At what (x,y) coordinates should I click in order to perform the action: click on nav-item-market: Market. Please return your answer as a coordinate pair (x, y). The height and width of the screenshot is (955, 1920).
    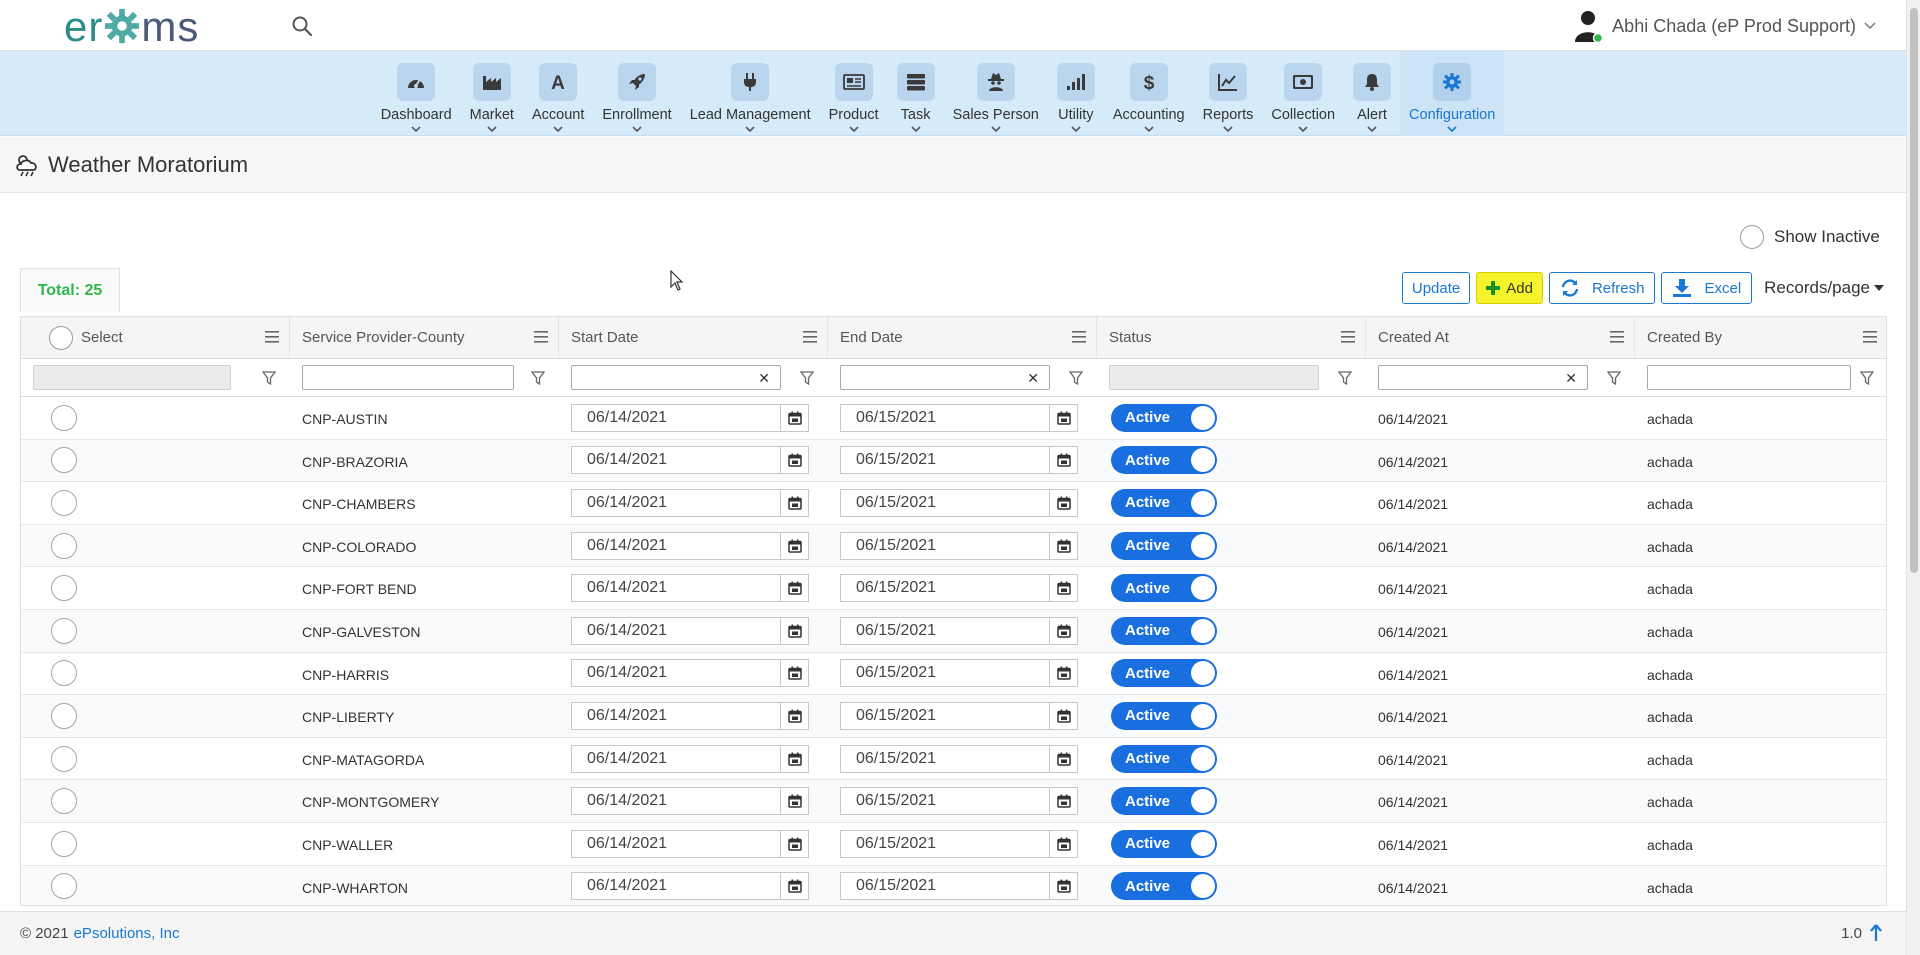
    Looking at the image, I should click on (492, 93).